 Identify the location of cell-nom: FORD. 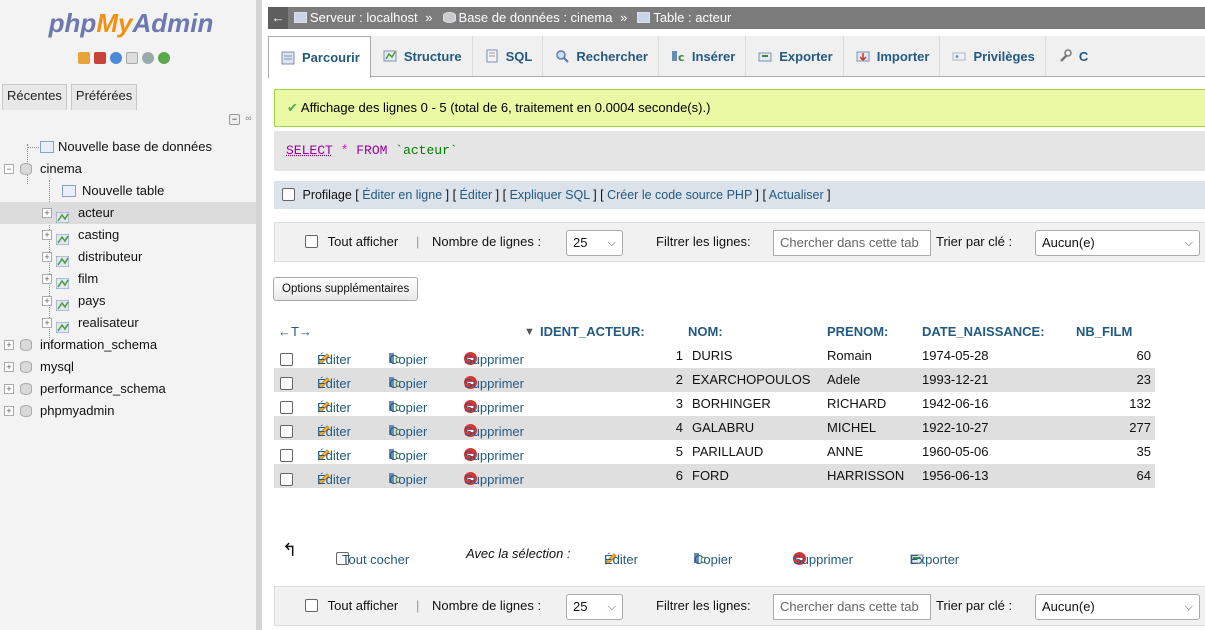
(710, 475).